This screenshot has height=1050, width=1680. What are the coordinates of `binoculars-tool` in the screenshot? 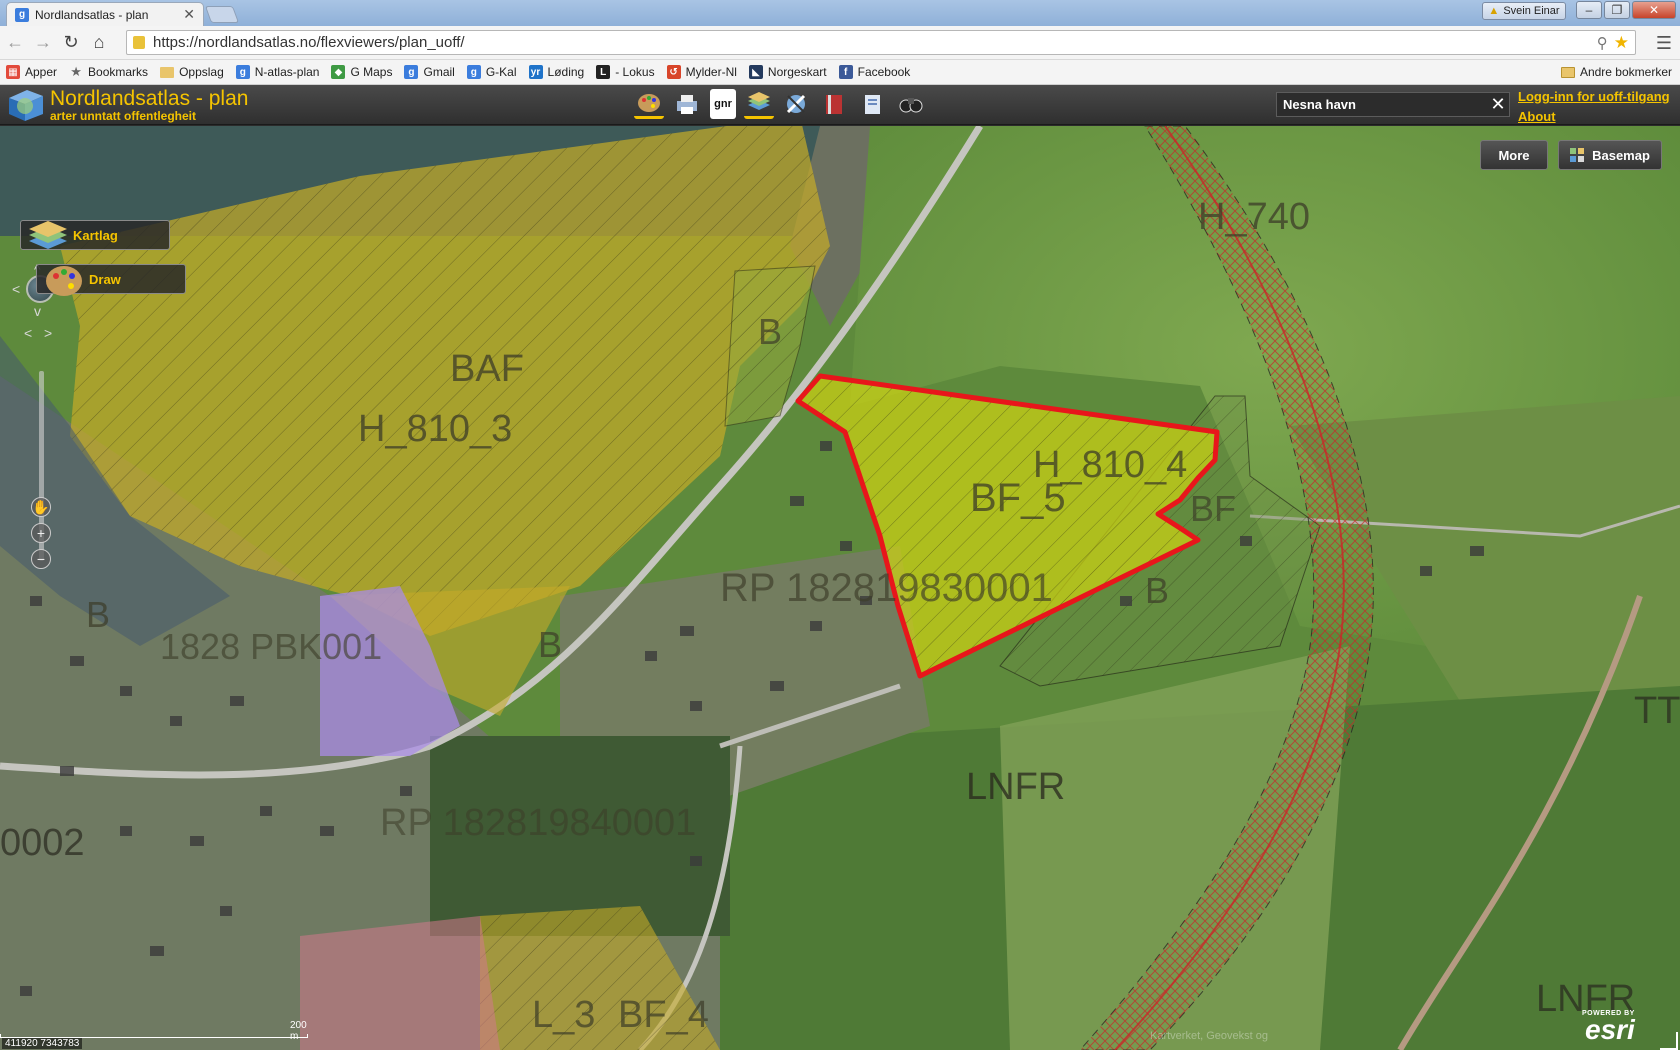 It's located at (911, 104).